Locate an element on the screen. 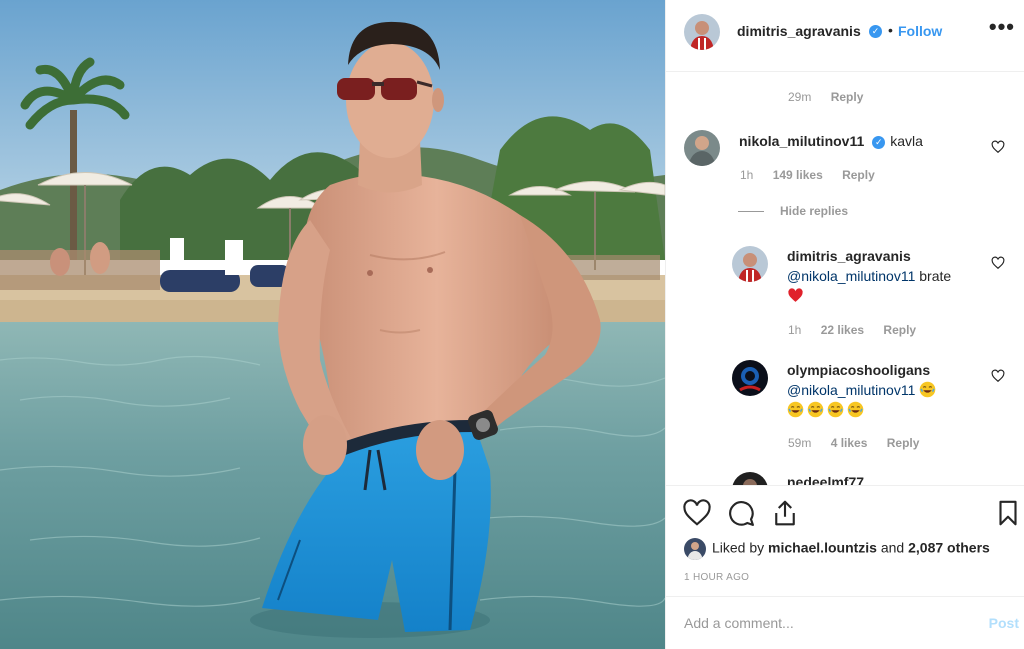 Image resolution: width=1024 pixels, height=649 pixels. comment-time: 29m is located at coordinates (800, 97).